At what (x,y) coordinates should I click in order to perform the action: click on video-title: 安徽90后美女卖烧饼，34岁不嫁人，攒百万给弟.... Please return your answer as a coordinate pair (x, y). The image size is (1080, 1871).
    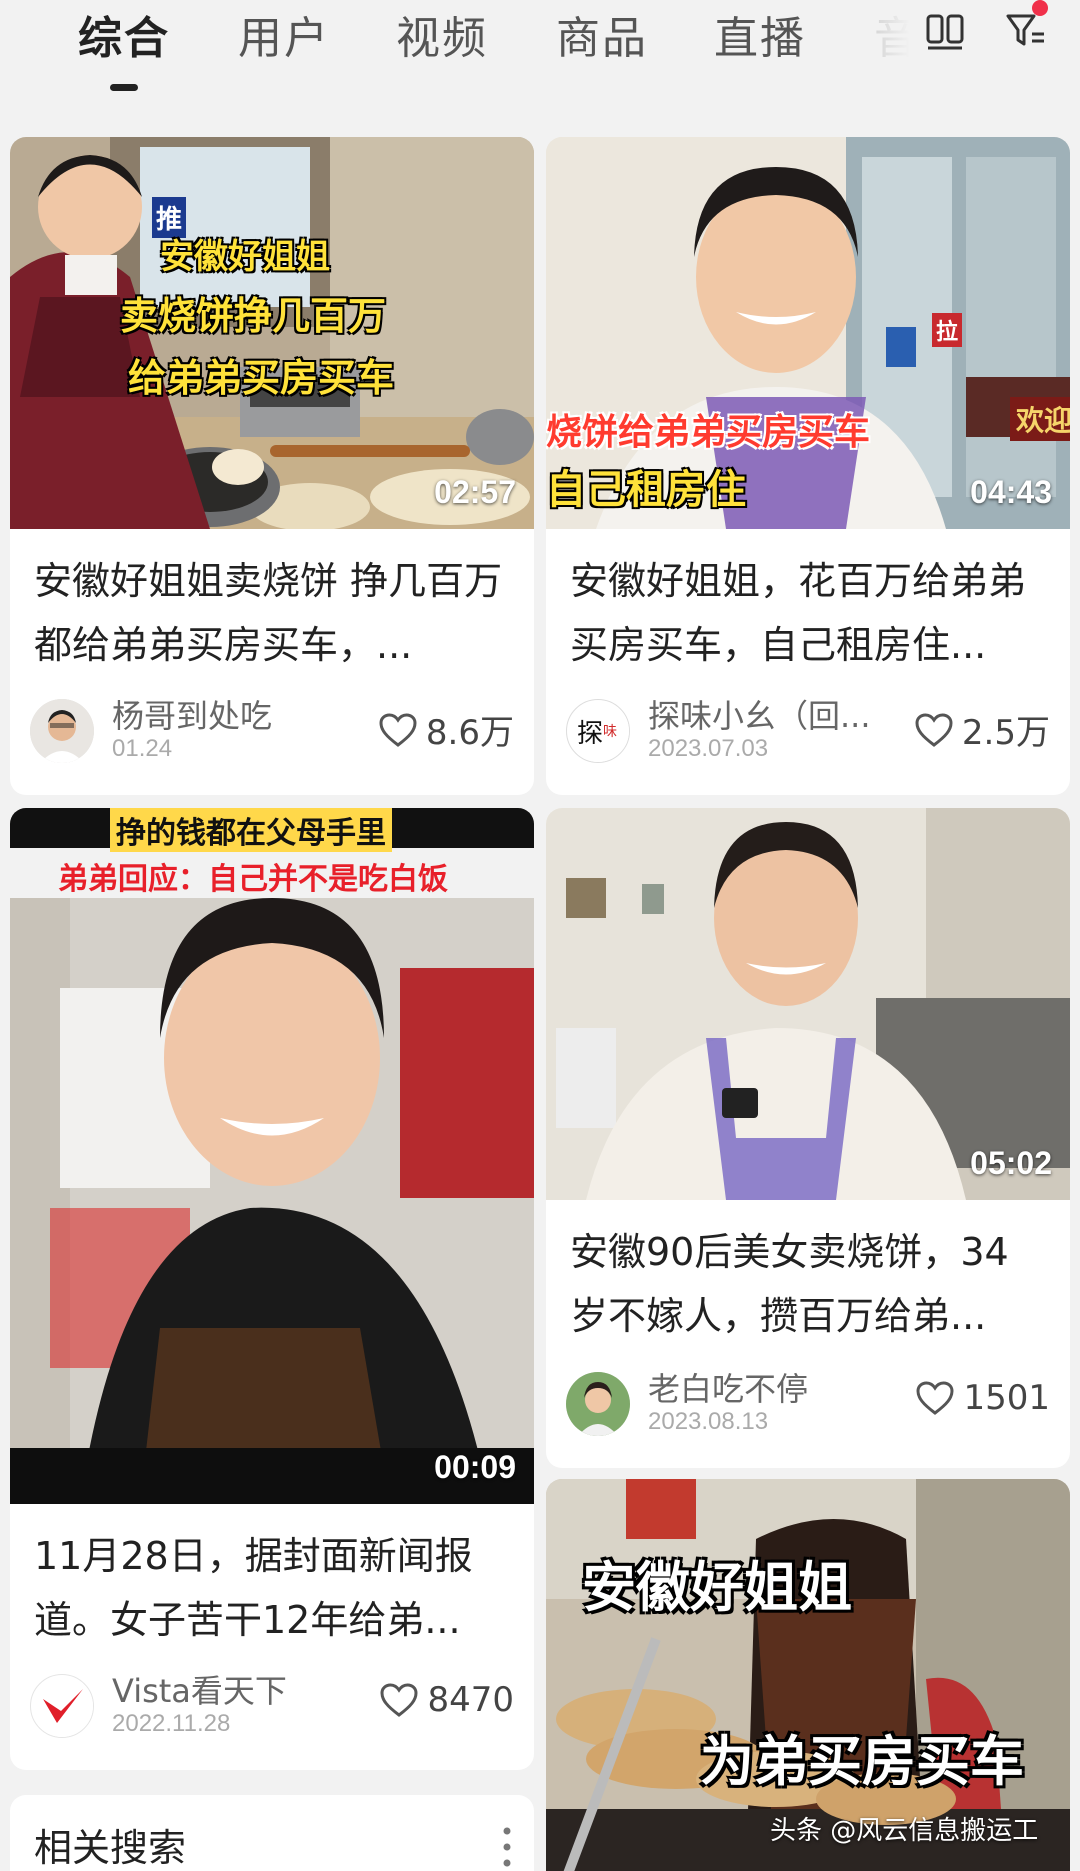
    Looking at the image, I should click on (808, 1284).